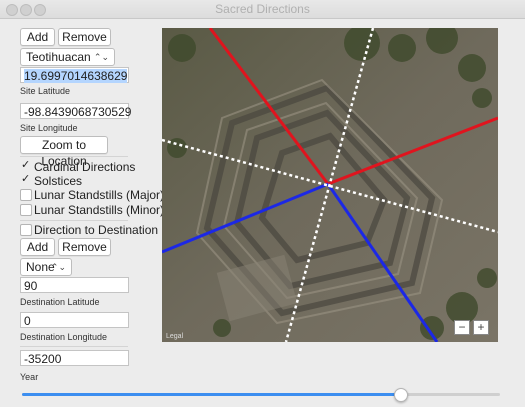 This screenshot has height=407, width=525. I want to click on site-select-value: Teotihuacan, so click(58, 57).